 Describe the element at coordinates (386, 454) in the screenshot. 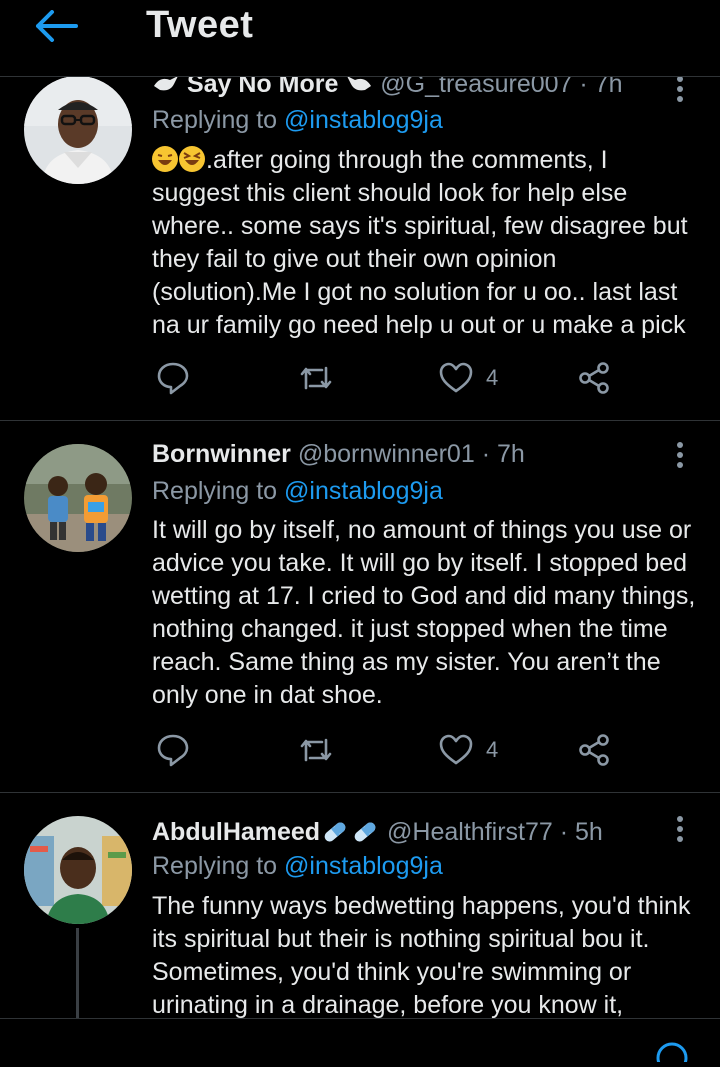

I see `user-handle: @bornwinner01` at that location.